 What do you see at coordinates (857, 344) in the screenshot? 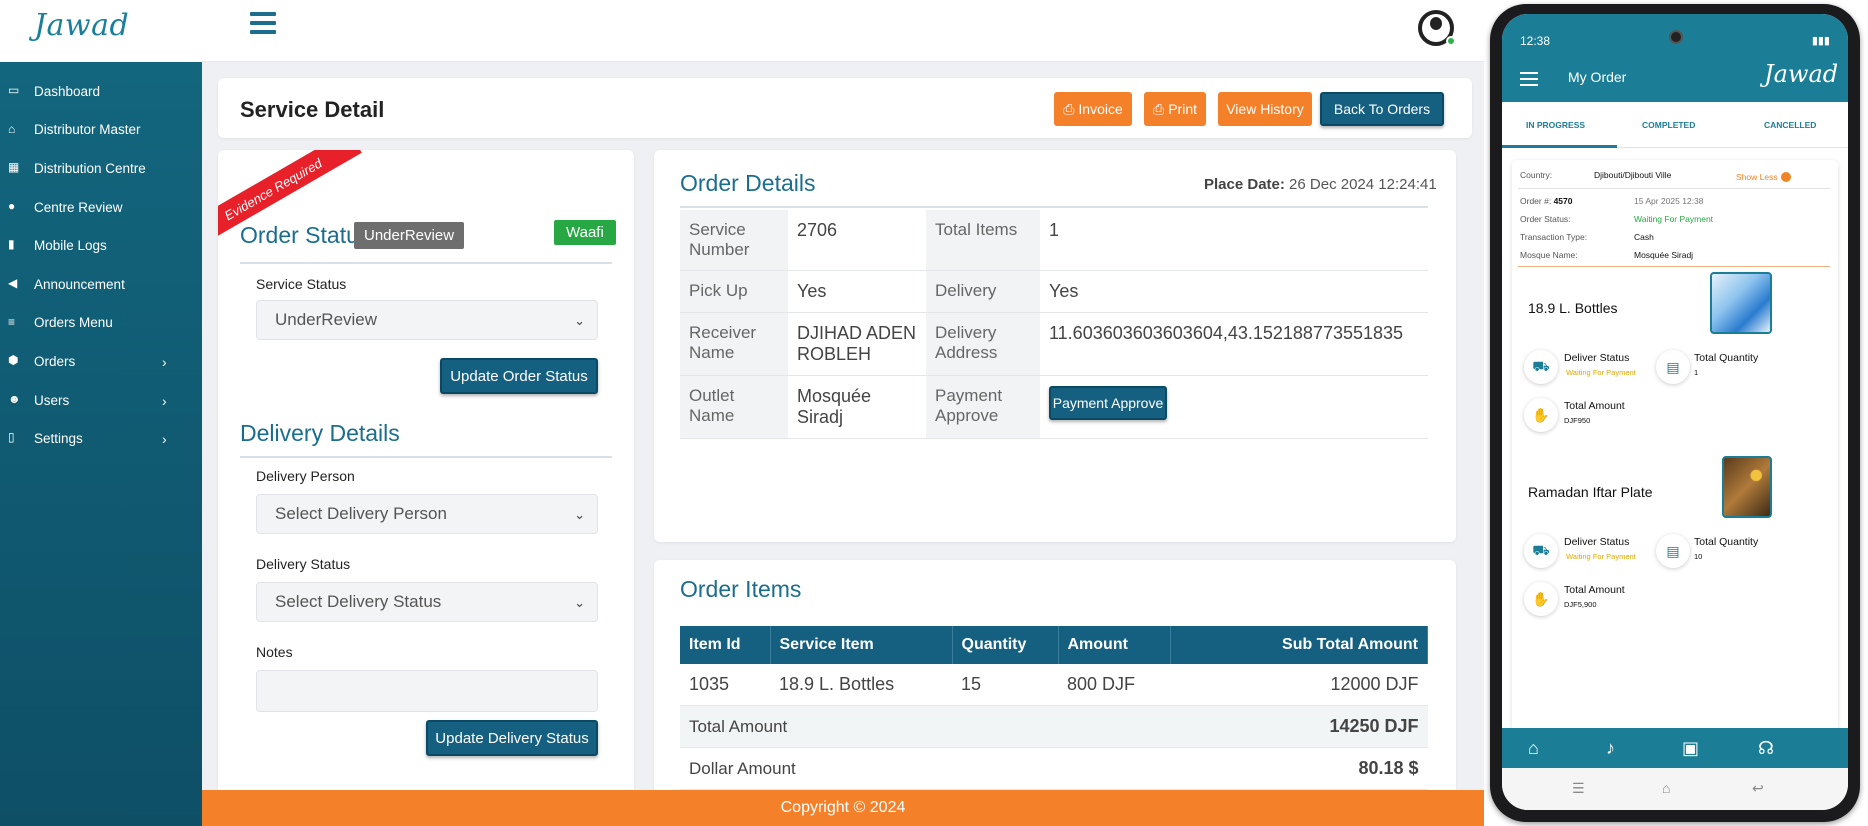
I see `receiver-name-value: DJIHAD ADEN ROBLEH` at bounding box center [857, 344].